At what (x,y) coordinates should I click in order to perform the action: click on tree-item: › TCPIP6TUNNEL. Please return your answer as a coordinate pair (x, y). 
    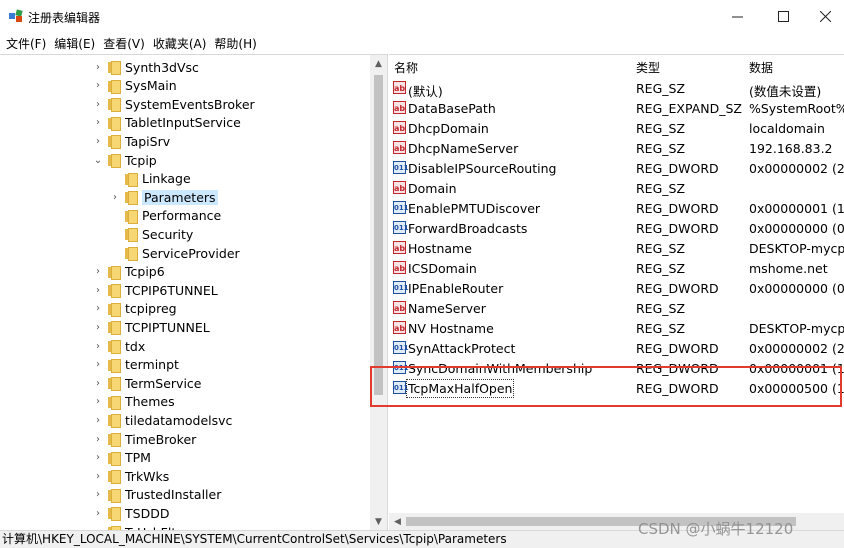
    Looking at the image, I should click on (155, 290).